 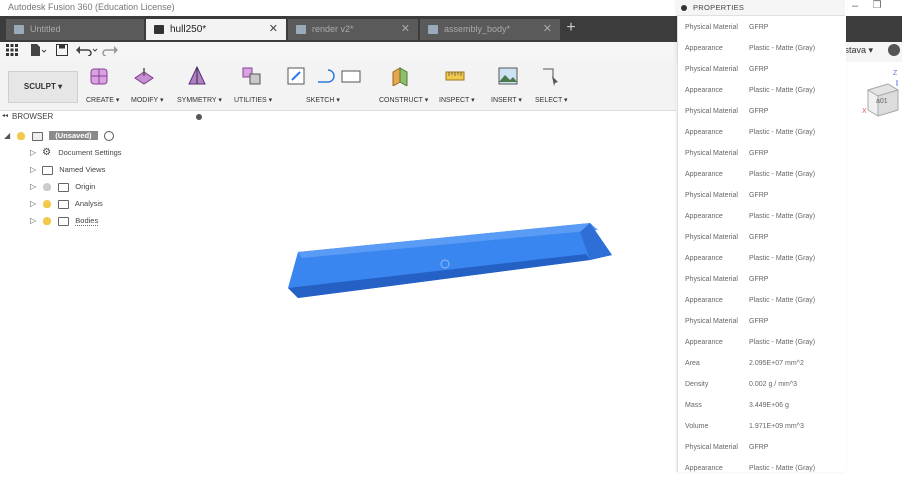 I want to click on browser-pin-icon, so click(x=199, y=117).